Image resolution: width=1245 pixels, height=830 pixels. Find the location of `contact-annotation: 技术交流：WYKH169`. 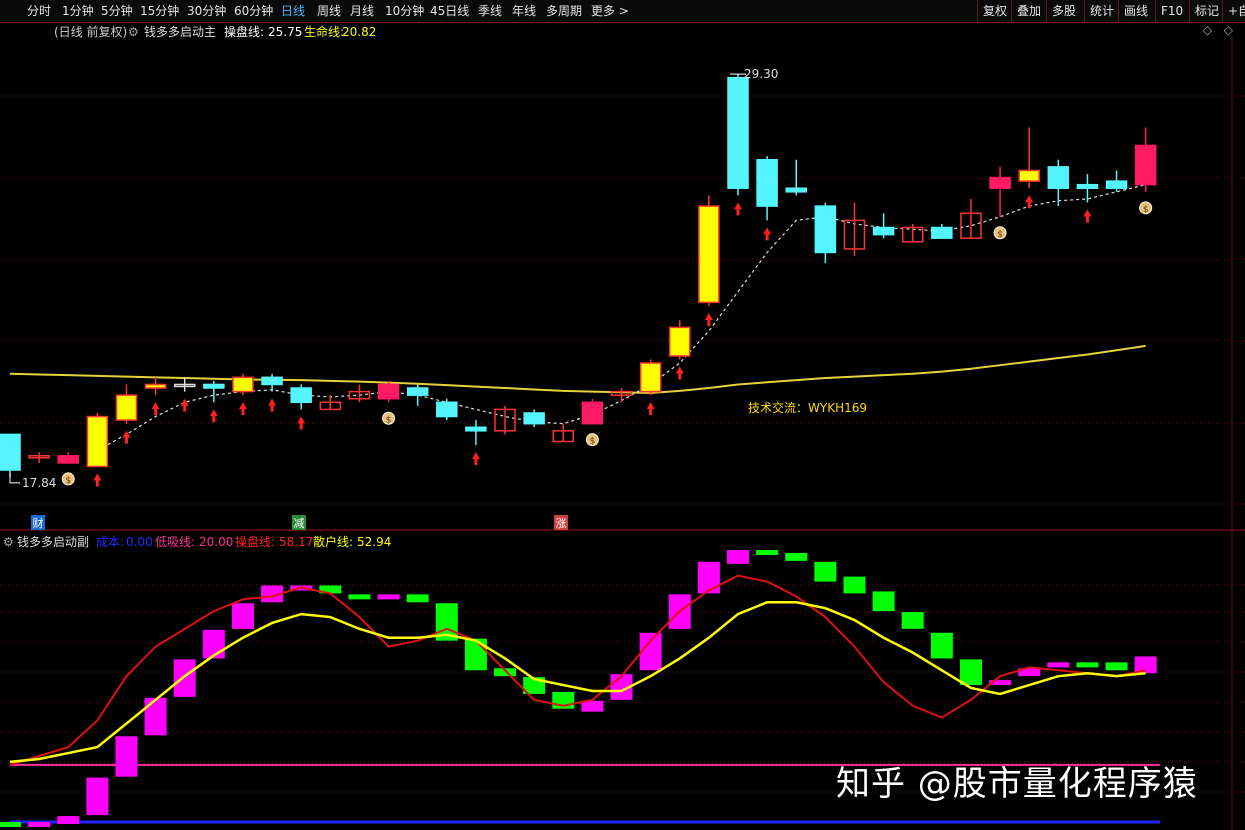

contact-annotation: 技术交流：WYKH169 is located at coordinates (807, 407).